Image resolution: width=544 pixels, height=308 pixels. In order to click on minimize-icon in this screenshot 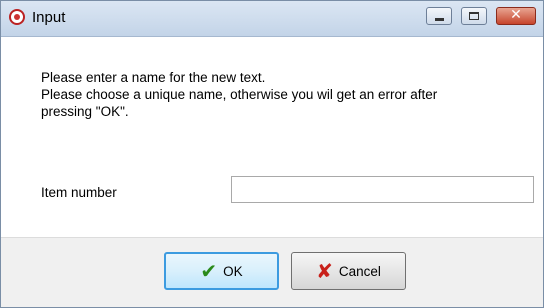, I will do `click(439, 19)`.